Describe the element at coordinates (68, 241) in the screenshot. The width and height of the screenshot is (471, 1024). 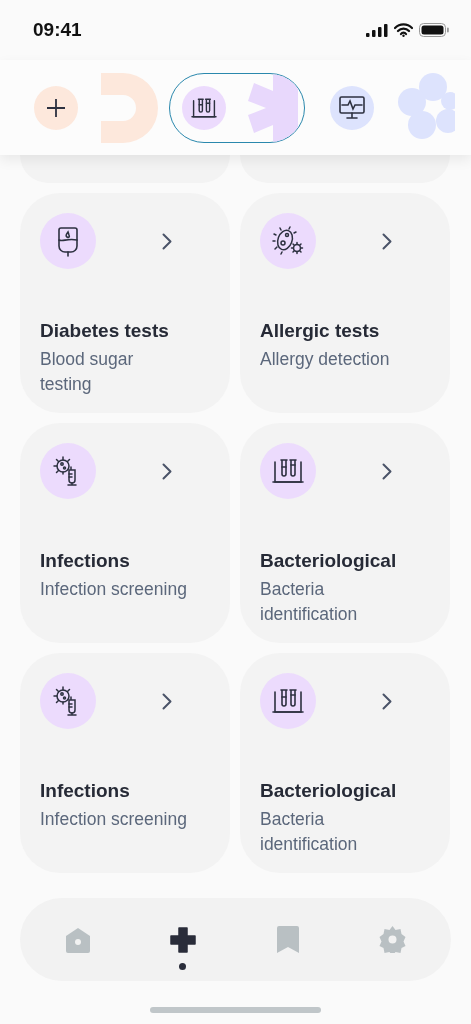
I see `drip-bag-icon` at that location.